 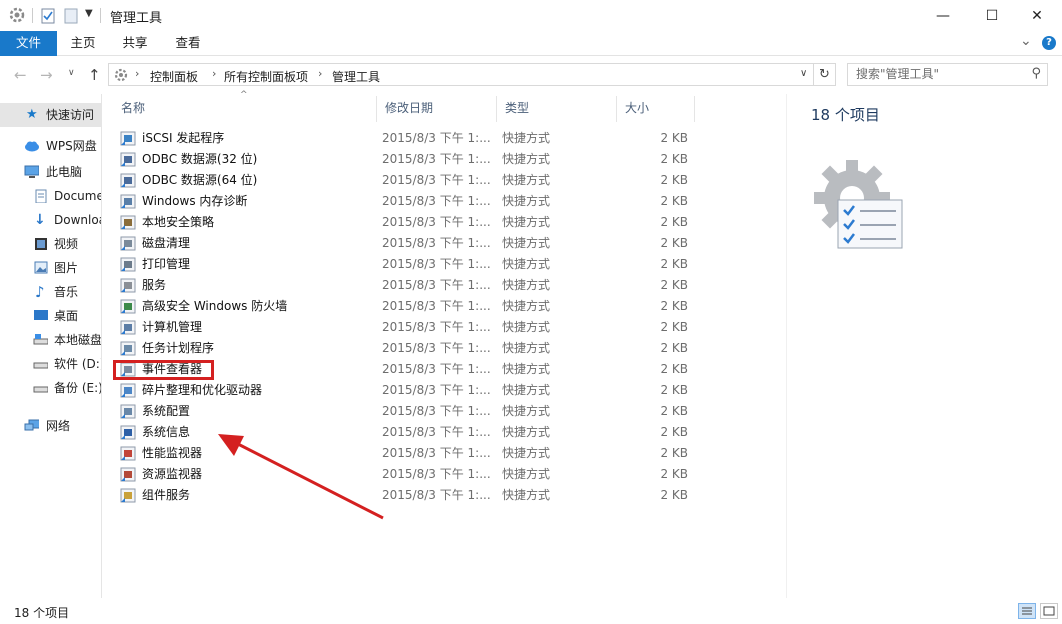 I want to click on large-icons-view-icon, so click(x=1049, y=611).